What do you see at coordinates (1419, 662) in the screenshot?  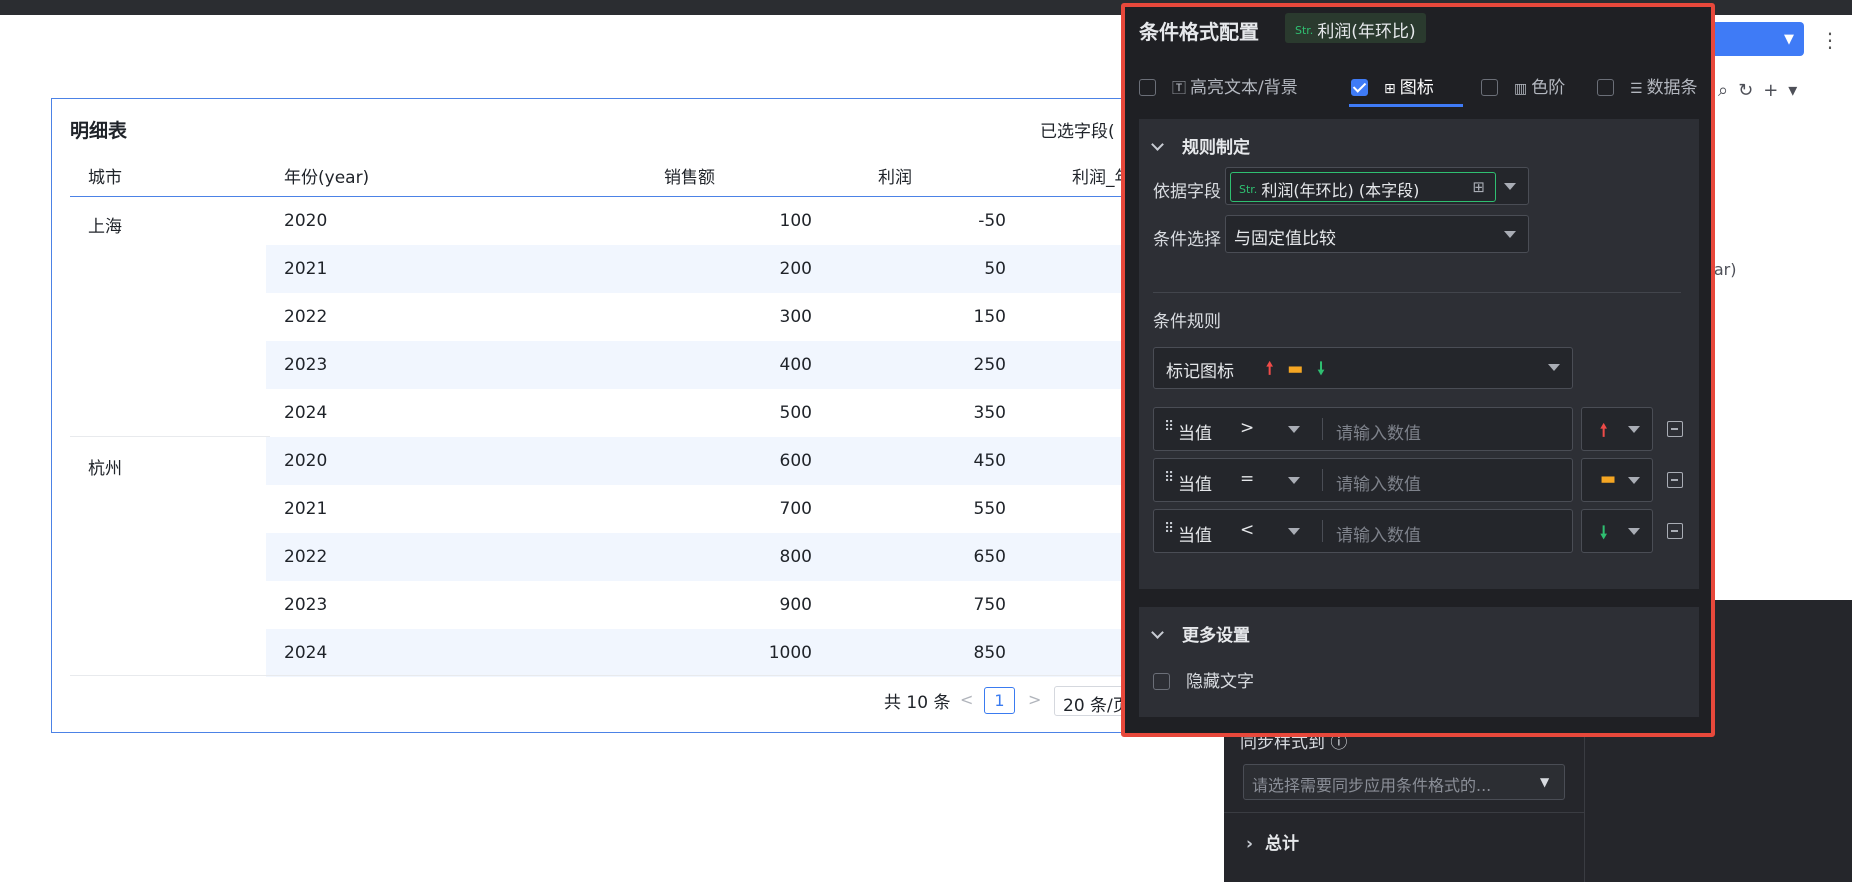 I see `more-settings-section: 更多设置 隐藏文字` at bounding box center [1419, 662].